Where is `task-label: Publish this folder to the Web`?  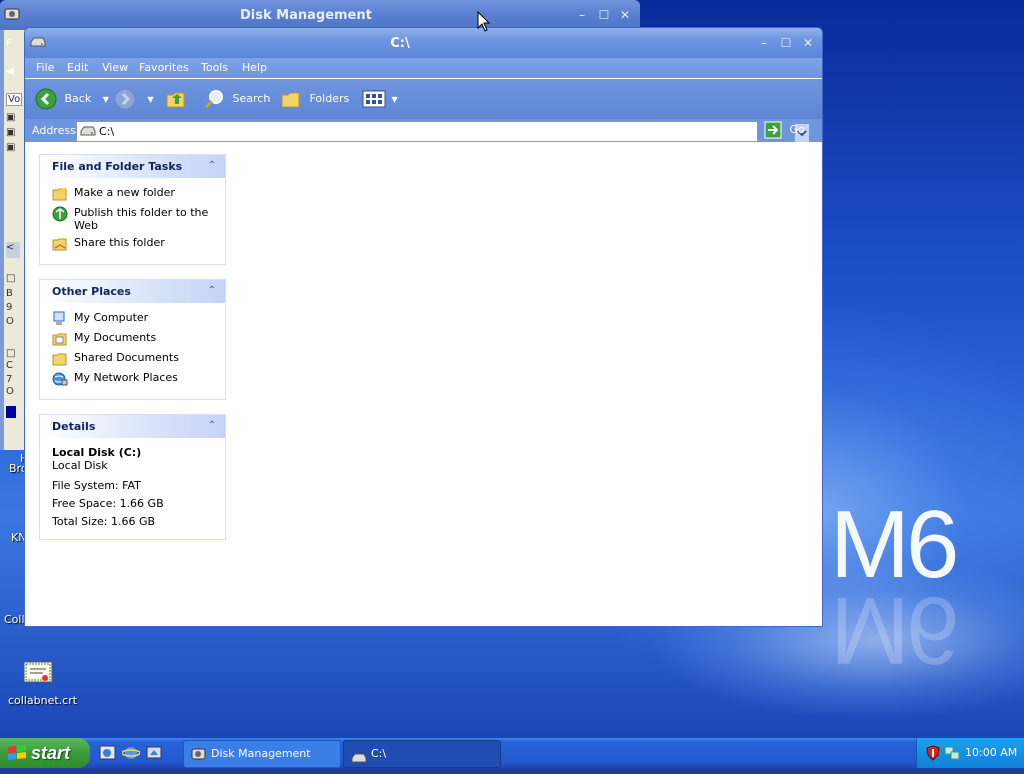
task-label: Publish this folder to the Web is located at coordinates (141, 219).